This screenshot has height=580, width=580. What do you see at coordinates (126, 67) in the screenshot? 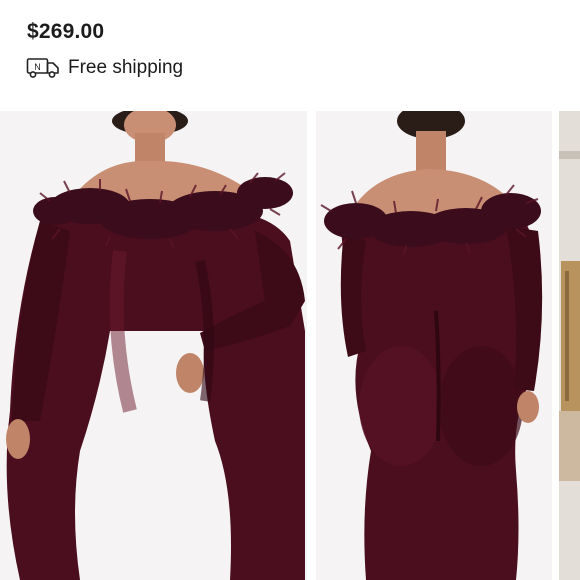
I see `shipping-label: Free shipping` at bounding box center [126, 67].